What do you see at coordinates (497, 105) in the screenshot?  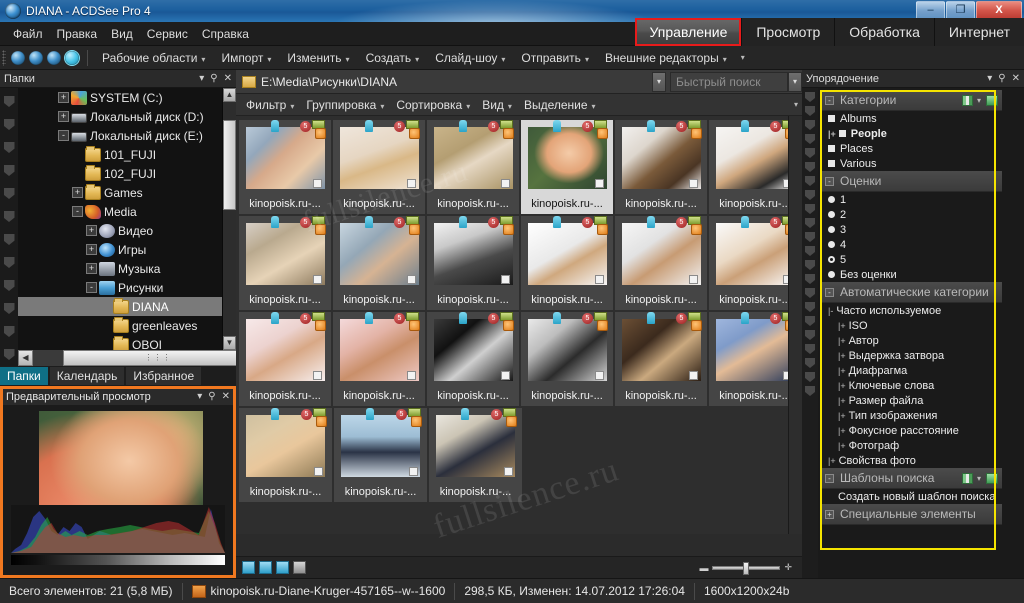 I see `view-menu: Вид ▾` at bounding box center [497, 105].